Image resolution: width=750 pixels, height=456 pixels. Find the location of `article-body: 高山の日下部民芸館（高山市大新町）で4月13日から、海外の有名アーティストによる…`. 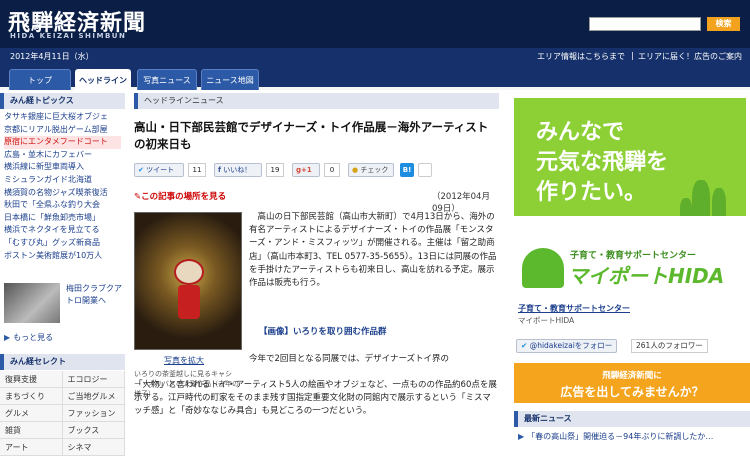

article-body: 高山の日下部民芸館（高山市大新町）で4月13日から、海外の有名アーティストによる… is located at coordinates (373, 250).